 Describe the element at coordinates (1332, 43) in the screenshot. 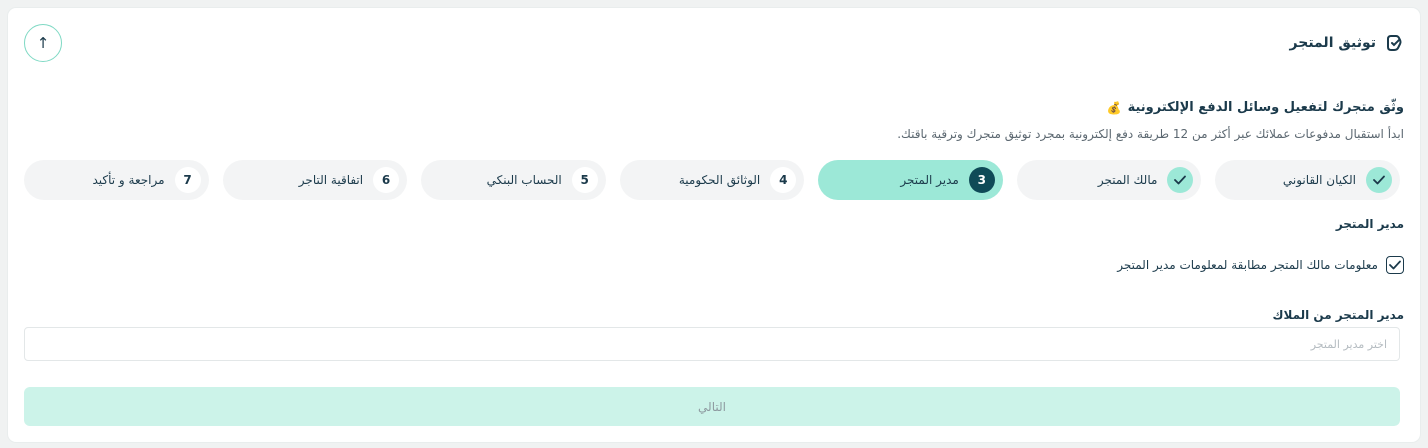

I see `page-title-text: توثيق المتجر` at that location.